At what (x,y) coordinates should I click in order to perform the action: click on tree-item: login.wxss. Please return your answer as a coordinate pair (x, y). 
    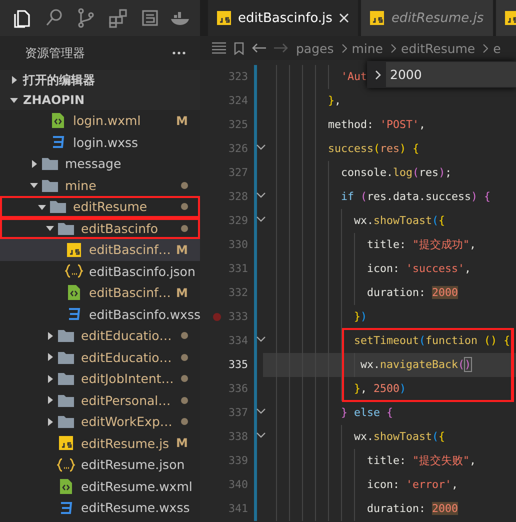
    Looking at the image, I should click on (100, 142).